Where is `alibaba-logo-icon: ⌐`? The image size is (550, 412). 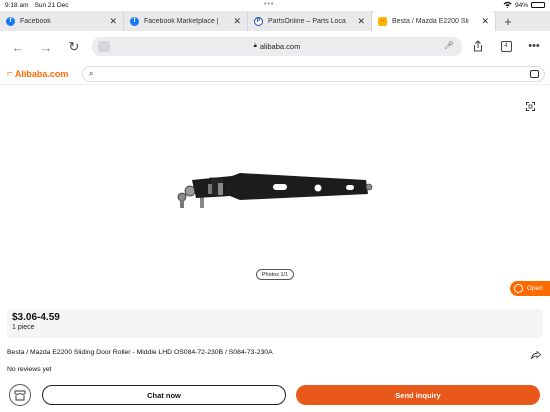
alibaba-logo-icon: ⌐ is located at coordinates (10, 73).